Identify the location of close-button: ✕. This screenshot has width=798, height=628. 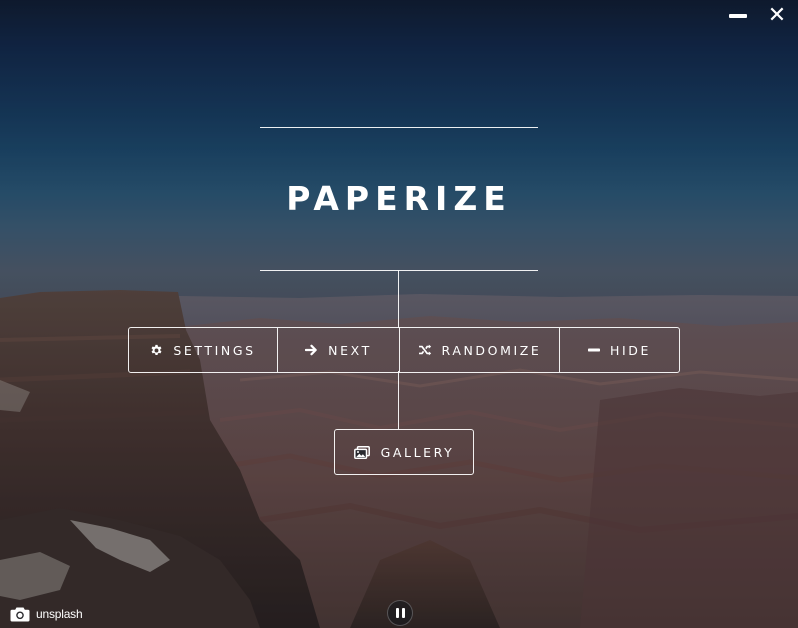
(777, 15).